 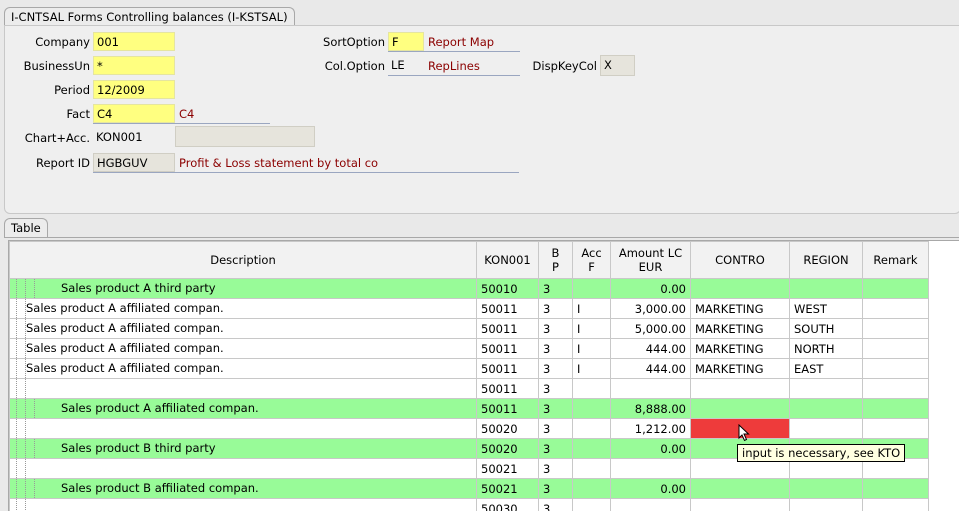 I want to click on header-kon001: KON001, so click(x=508, y=260).